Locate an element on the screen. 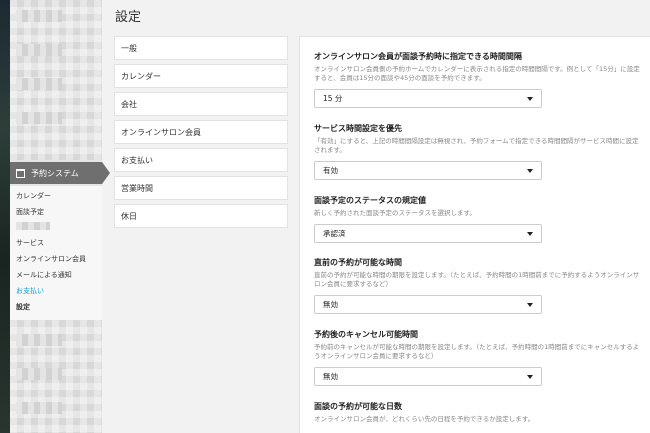 The width and height of the screenshot is (650, 433). settings-tab-company: 会社 is located at coordinates (201, 104).